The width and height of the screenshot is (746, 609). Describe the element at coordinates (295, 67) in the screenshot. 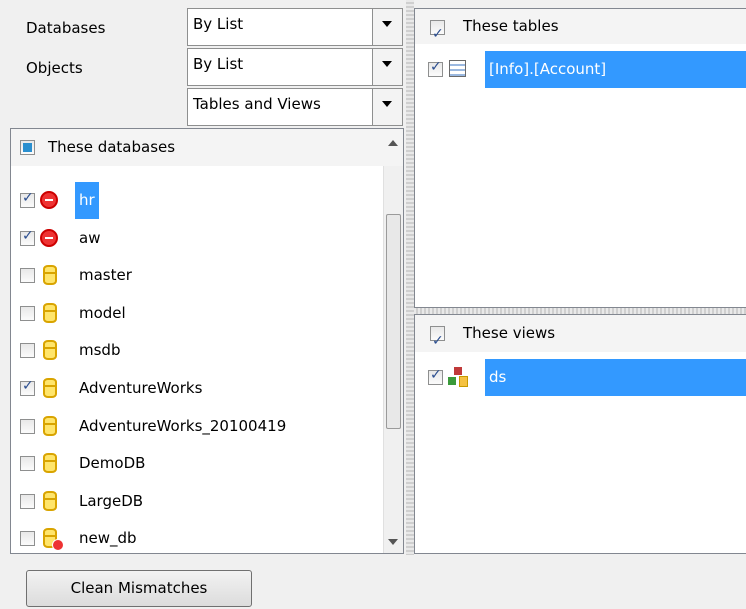

I see `objects-combo: By List` at that location.